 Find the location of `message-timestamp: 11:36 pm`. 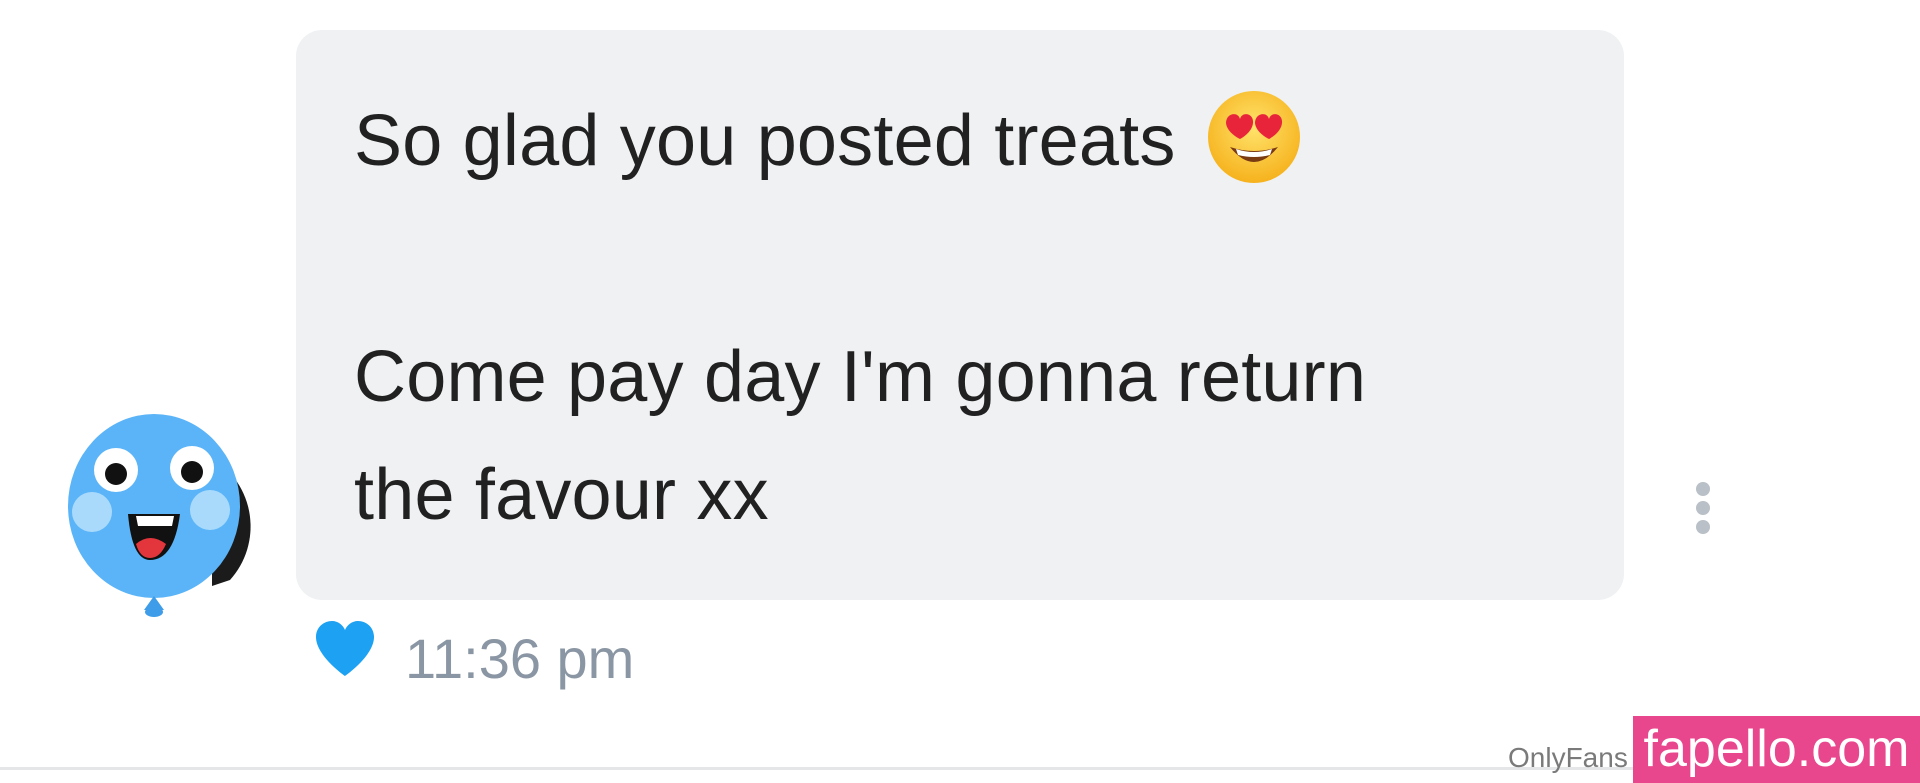

message-timestamp: 11:36 pm is located at coordinates (520, 658).